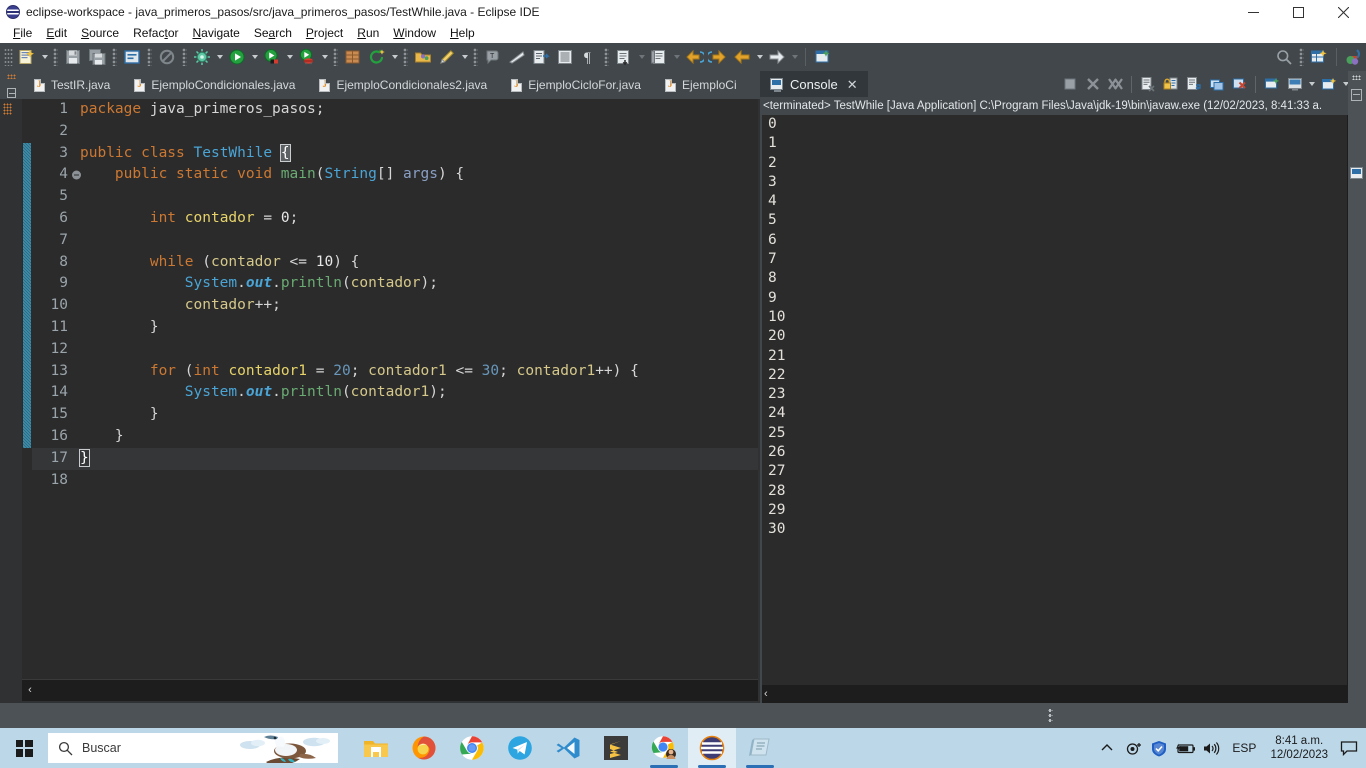 The height and width of the screenshot is (768, 1366). I want to click on run-coverage-icon, so click(272, 57).